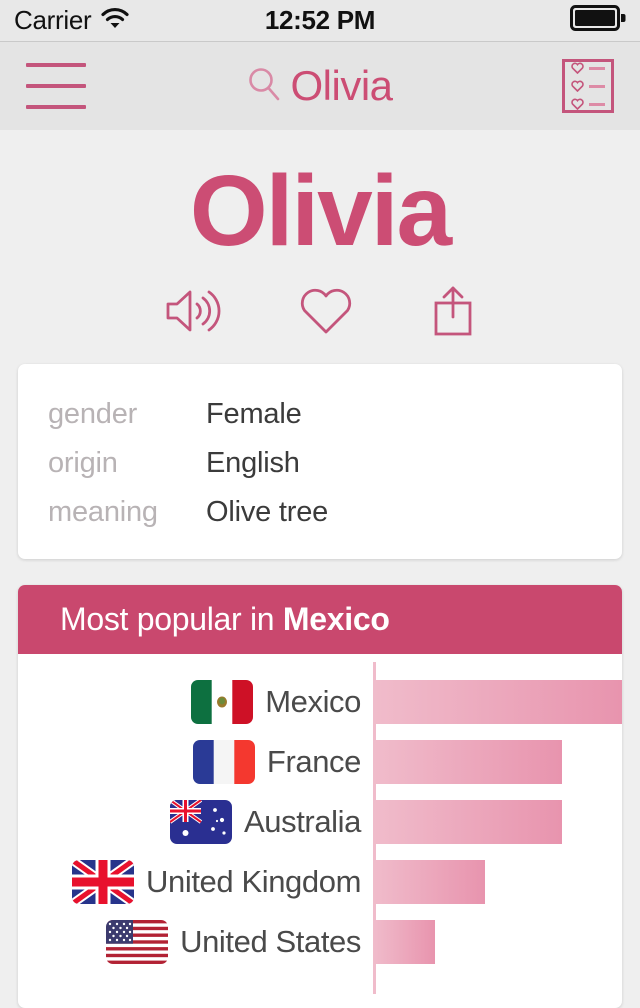  Describe the element at coordinates (171, 619) in the screenshot. I see `popularity-header-prefix: Most popular in` at that location.